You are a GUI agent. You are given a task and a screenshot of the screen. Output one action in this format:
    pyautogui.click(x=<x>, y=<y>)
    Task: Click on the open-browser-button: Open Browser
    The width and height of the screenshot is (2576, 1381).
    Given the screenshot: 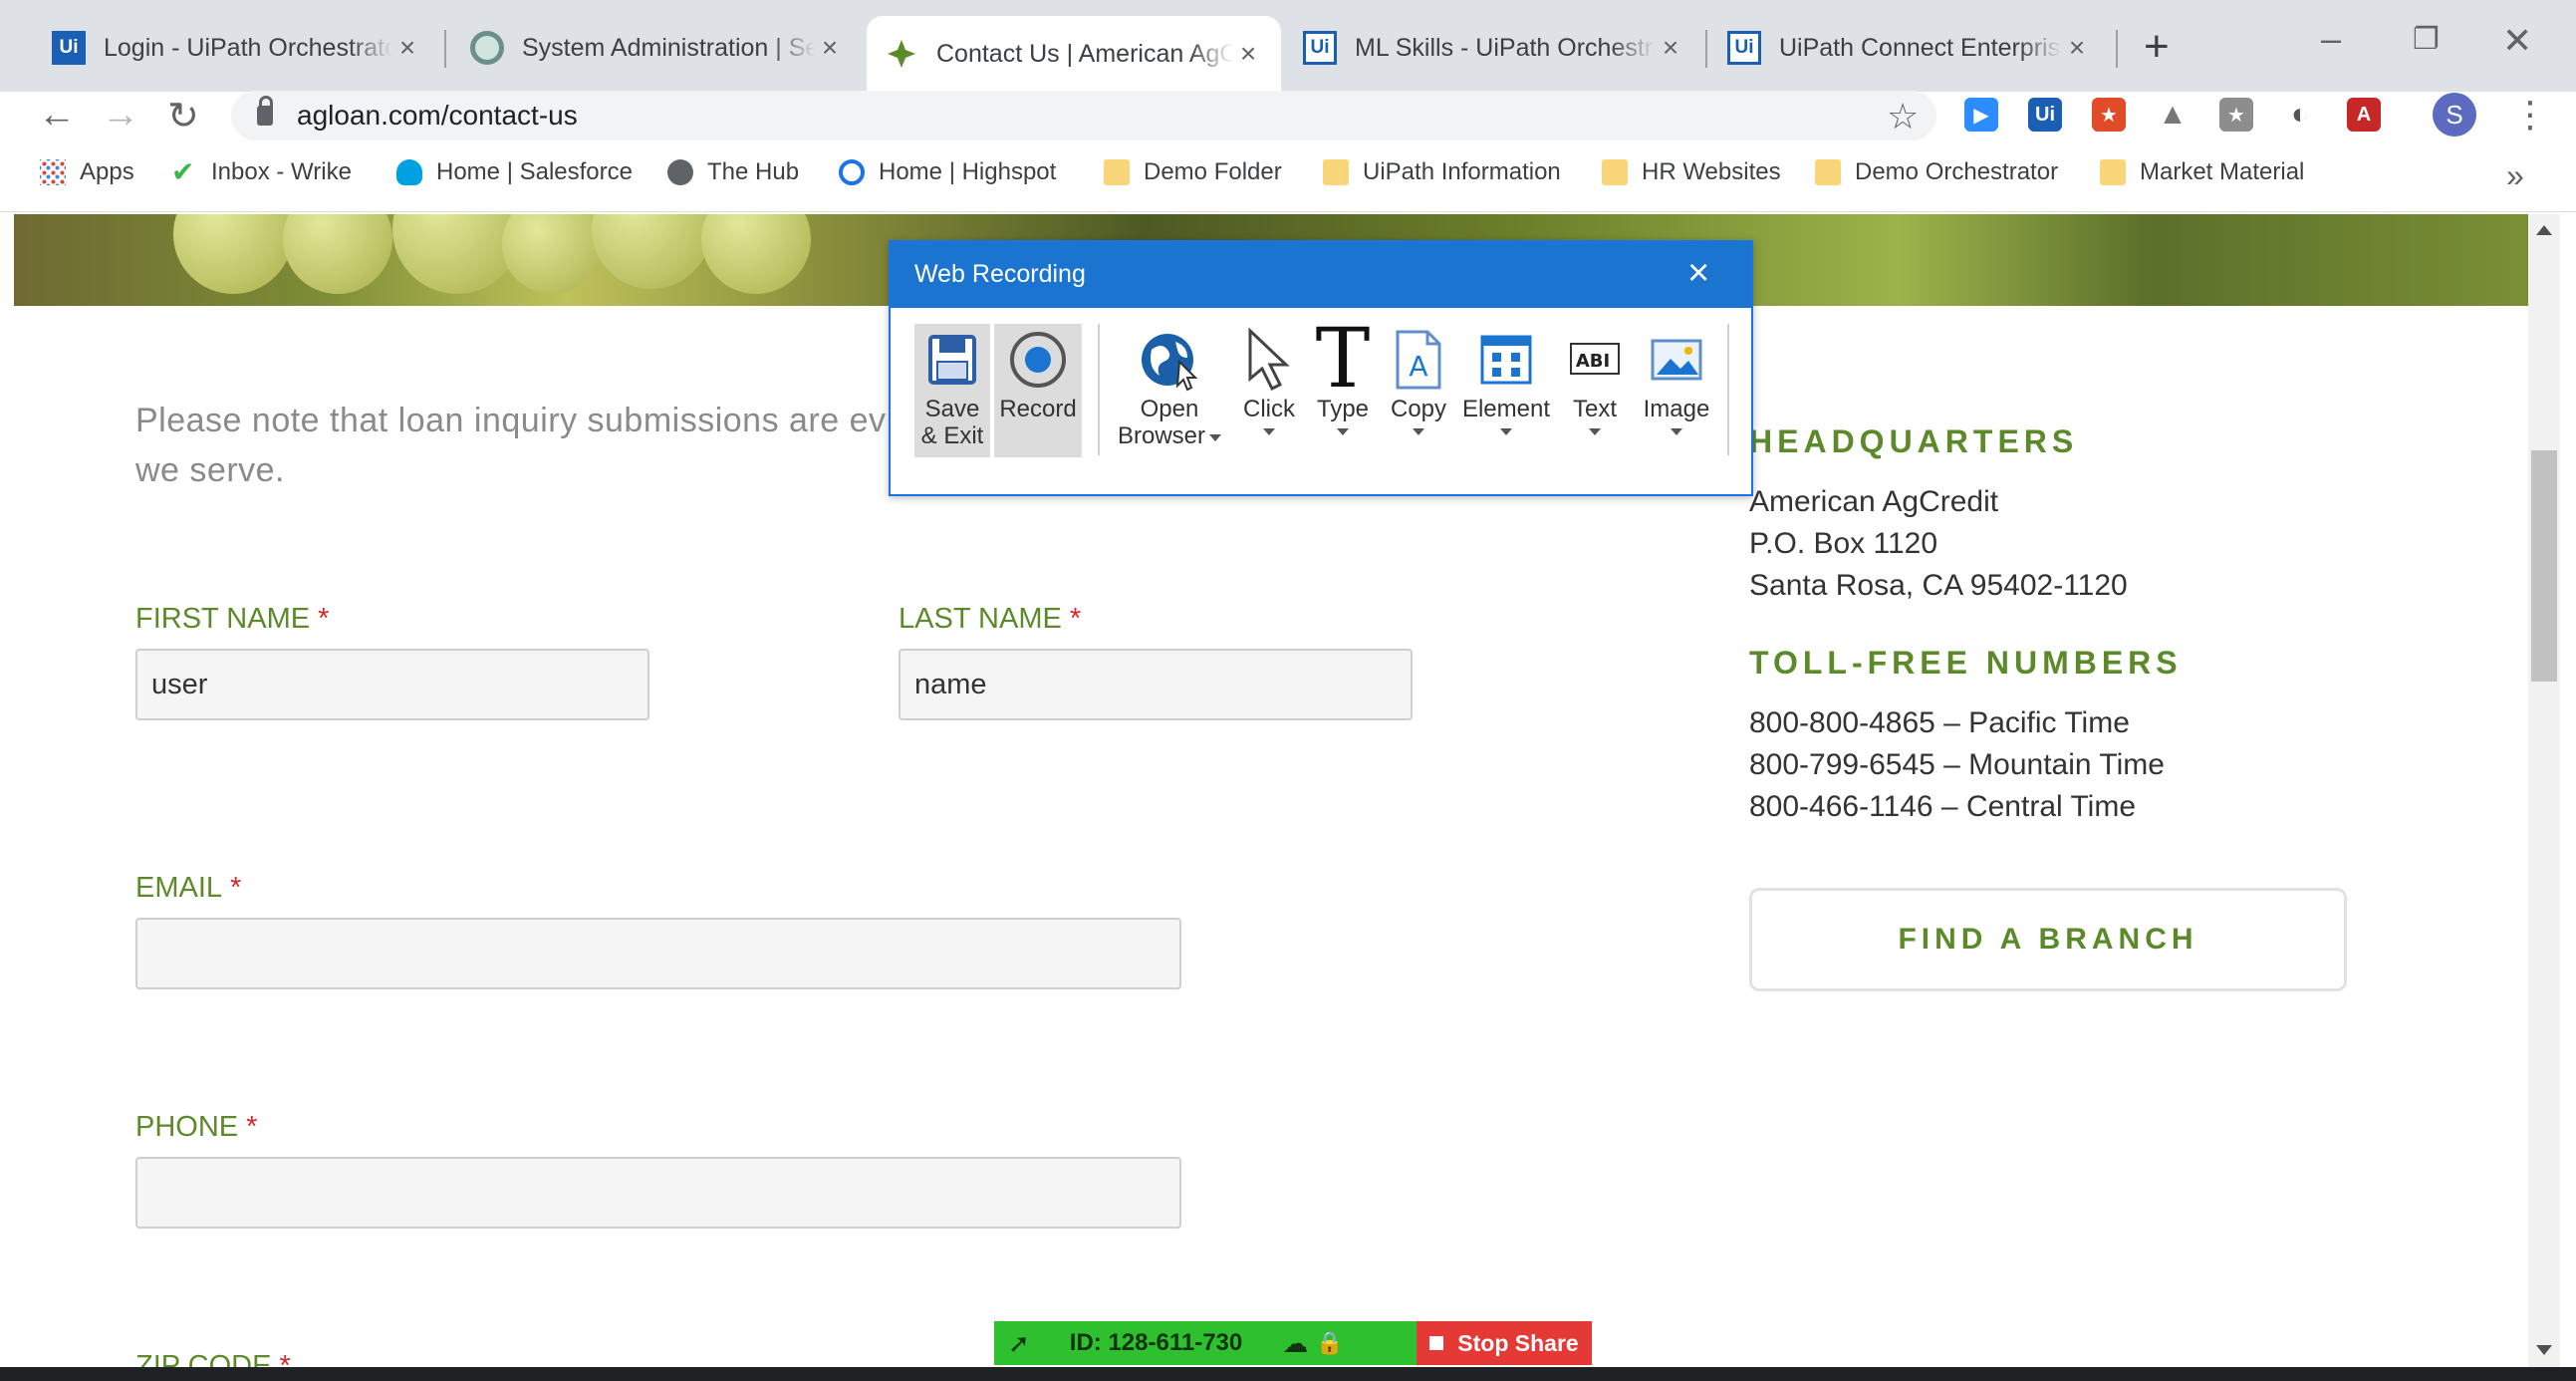 What is the action you would take?
    pyautogui.click(x=1169, y=390)
    